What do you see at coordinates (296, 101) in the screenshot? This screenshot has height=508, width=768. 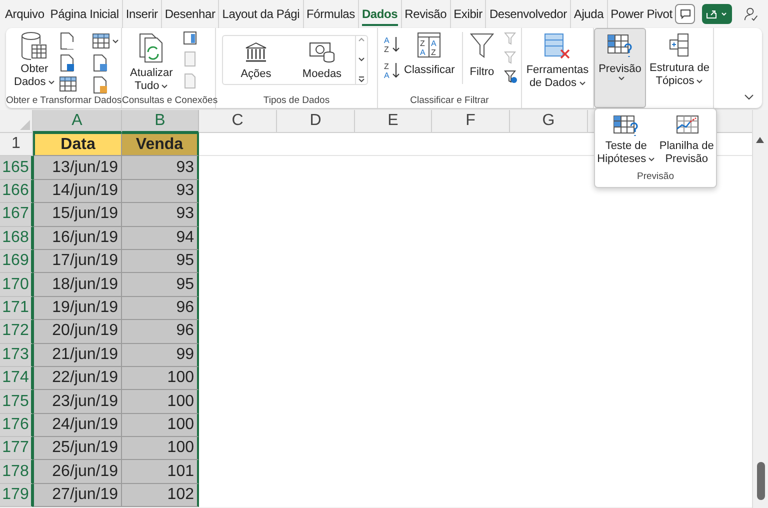 I see `group-caption: Tipos de Dados` at bounding box center [296, 101].